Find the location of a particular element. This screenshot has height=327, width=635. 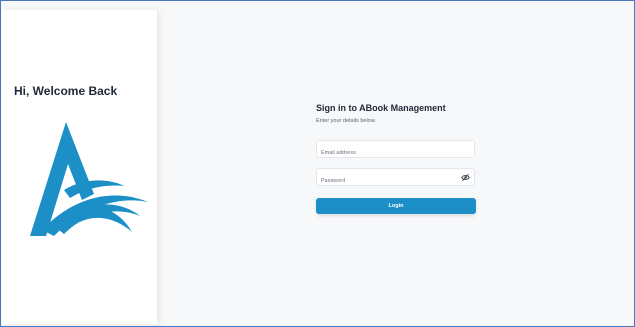

abook-logo-icon is located at coordinates (89, 179).